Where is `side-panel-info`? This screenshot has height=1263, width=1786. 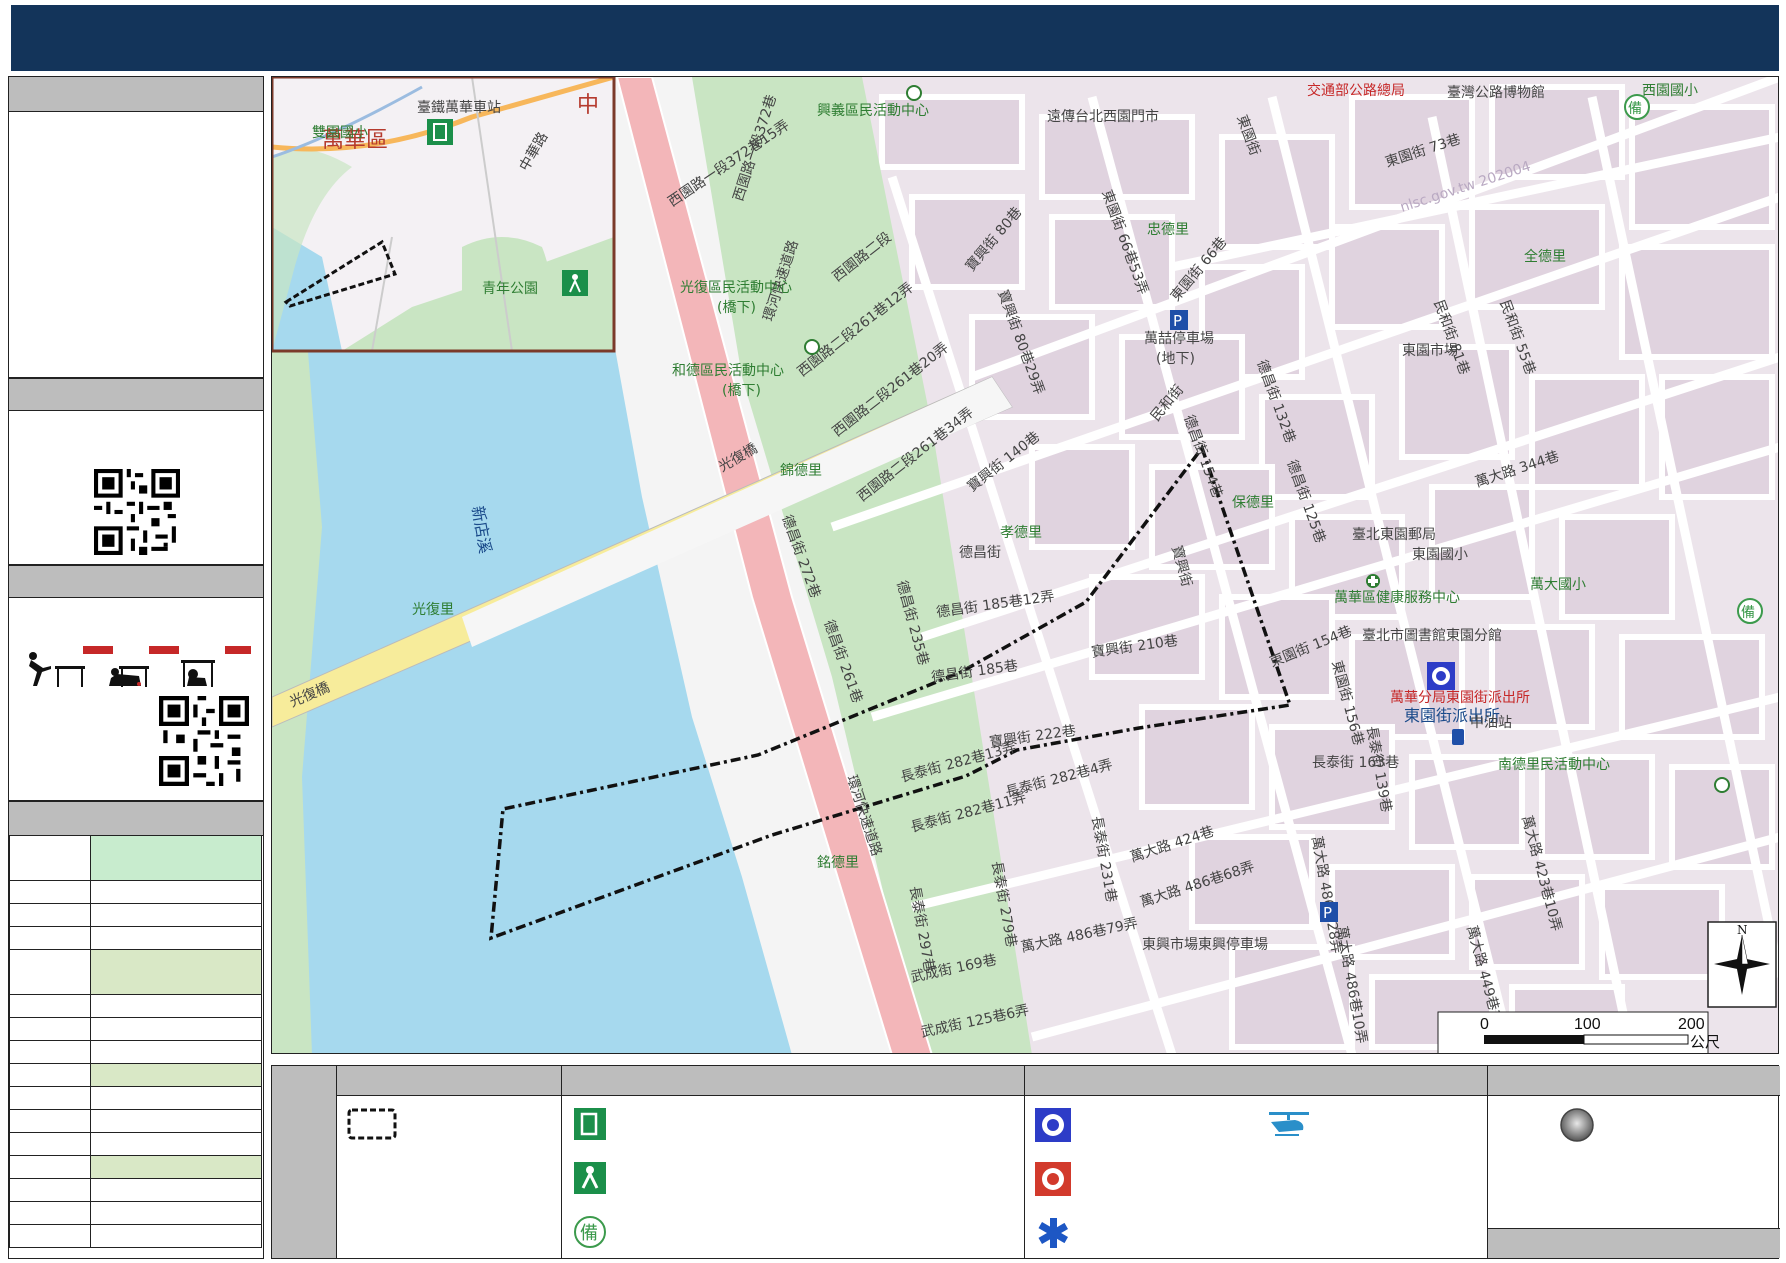
side-panel-info is located at coordinates (136, 227).